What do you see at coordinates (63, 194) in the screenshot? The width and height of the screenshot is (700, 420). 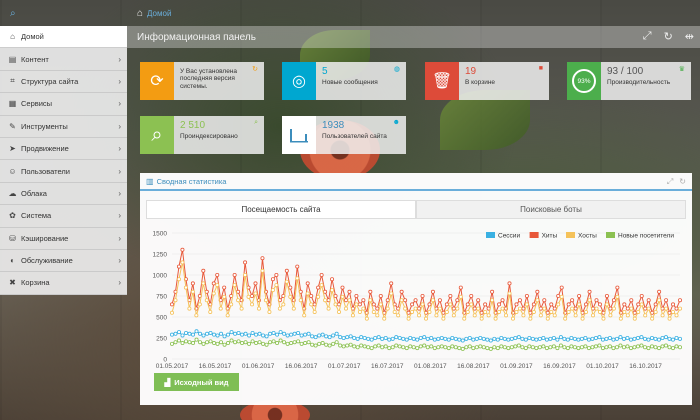 I see `sidebar-item: ☁ Облака ›` at bounding box center [63, 194].